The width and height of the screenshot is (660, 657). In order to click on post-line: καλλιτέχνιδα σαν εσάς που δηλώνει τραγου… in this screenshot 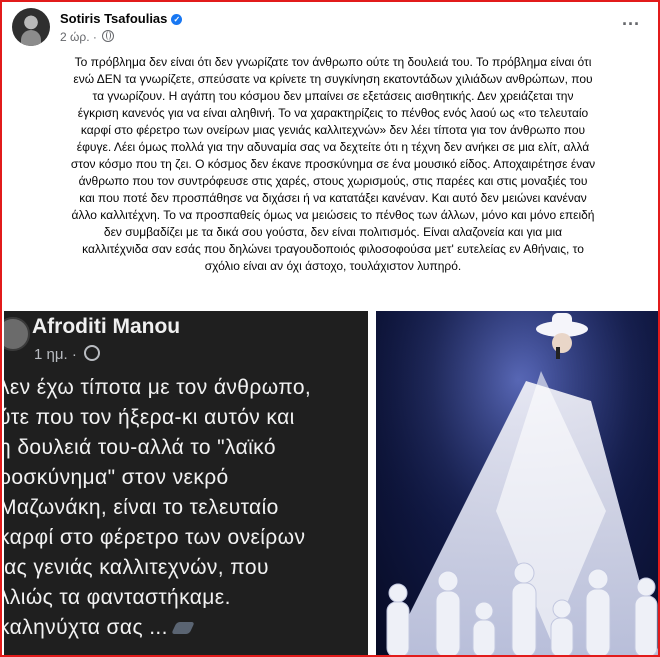, I will do `click(333, 249)`.